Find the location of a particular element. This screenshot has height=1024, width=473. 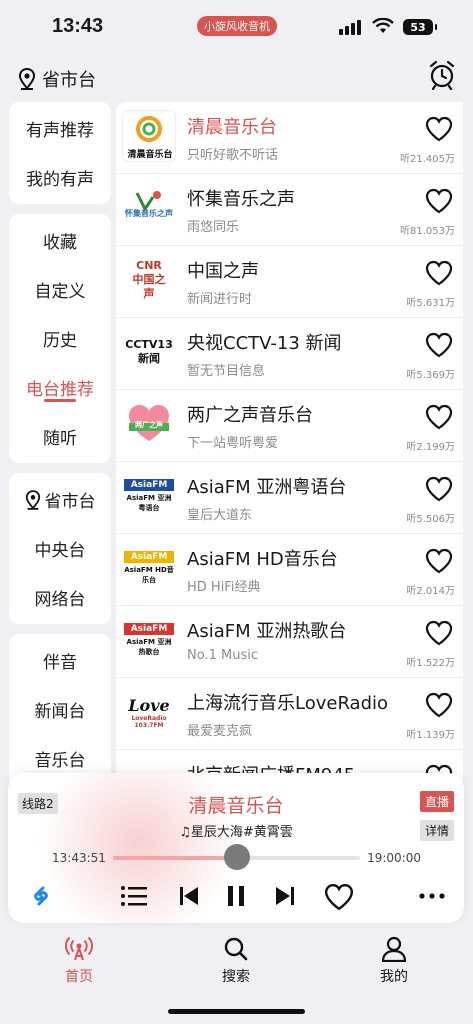

category-item: 新闻台 is located at coordinates (60, 709).